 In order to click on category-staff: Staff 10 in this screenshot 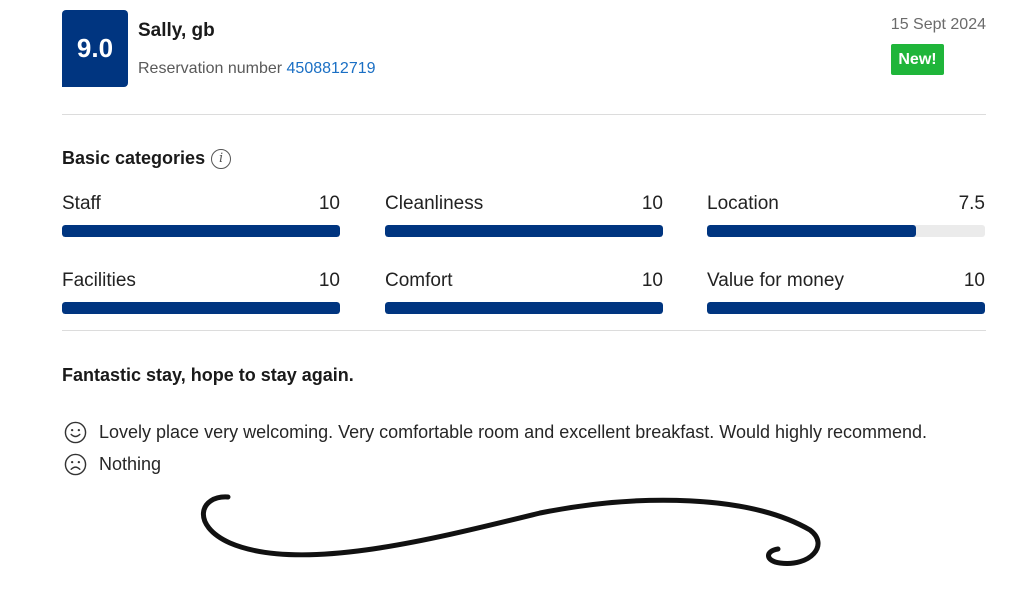, I will do `click(201, 215)`.